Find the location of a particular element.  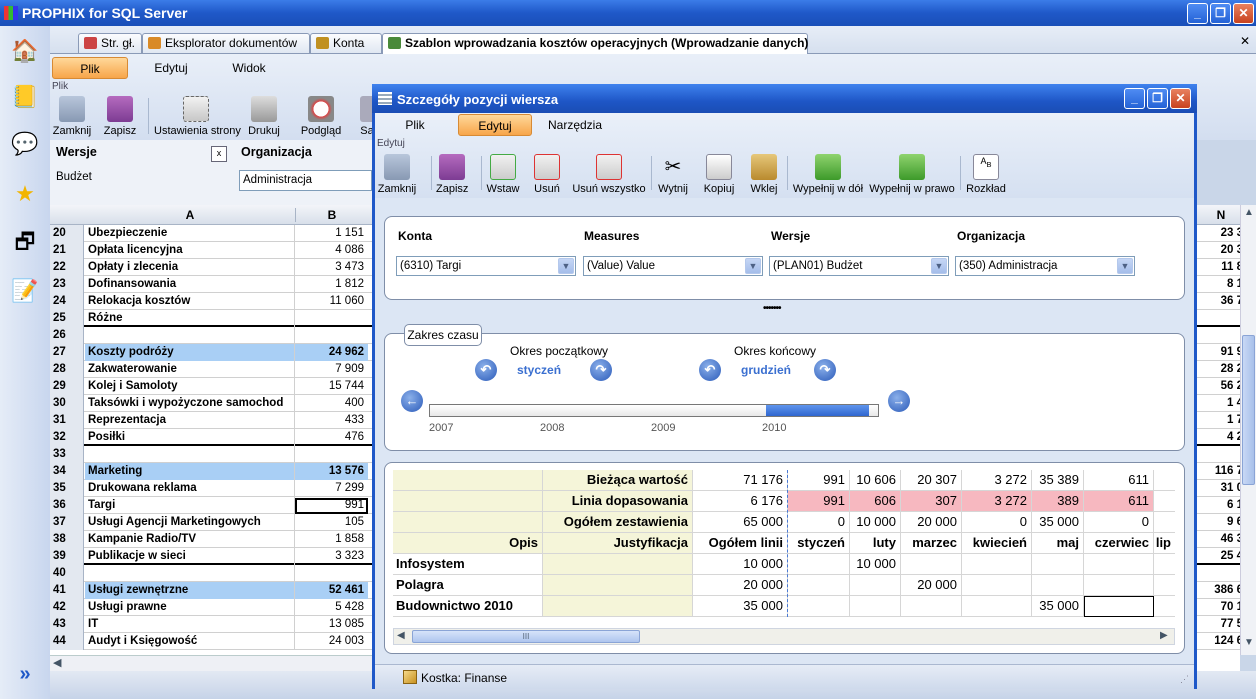

cell-n: 4 2 is located at coordinates (1218, 437).